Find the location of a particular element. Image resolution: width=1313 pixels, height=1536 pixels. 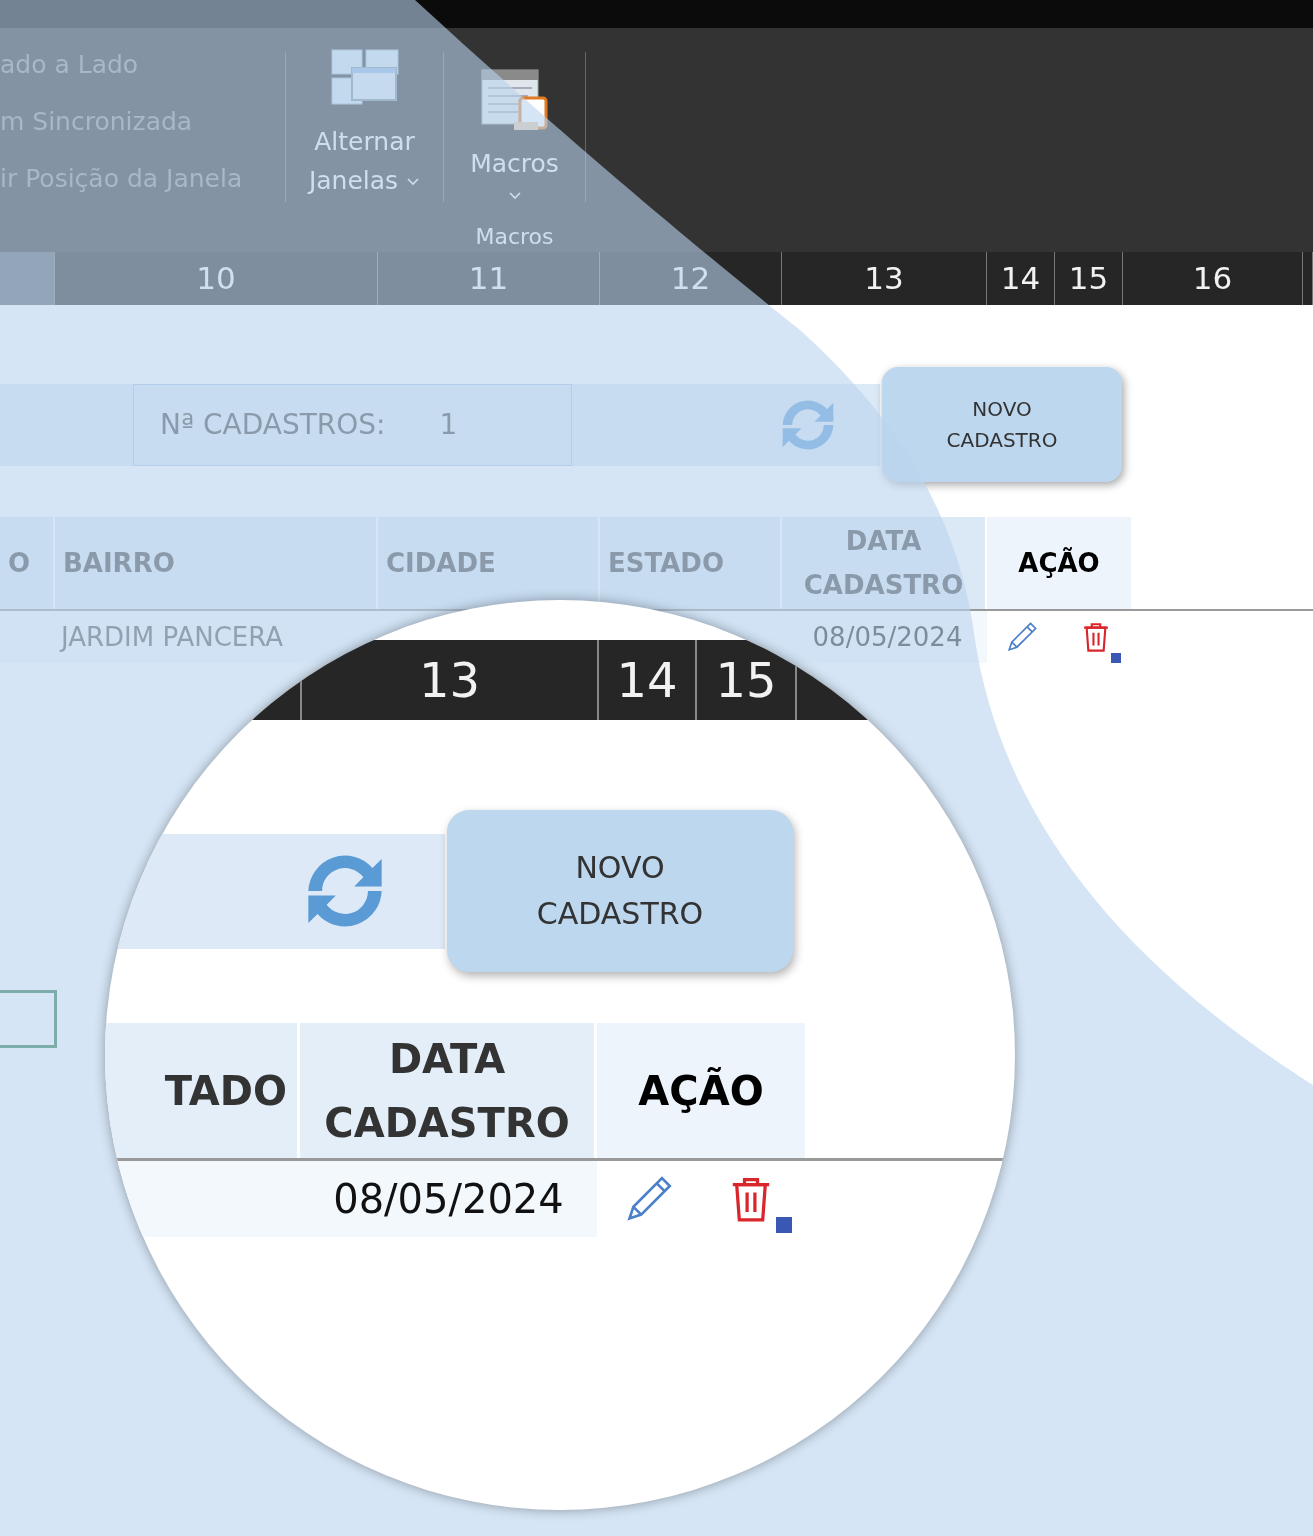

group-label: Macros is located at coordinates (514, 237).